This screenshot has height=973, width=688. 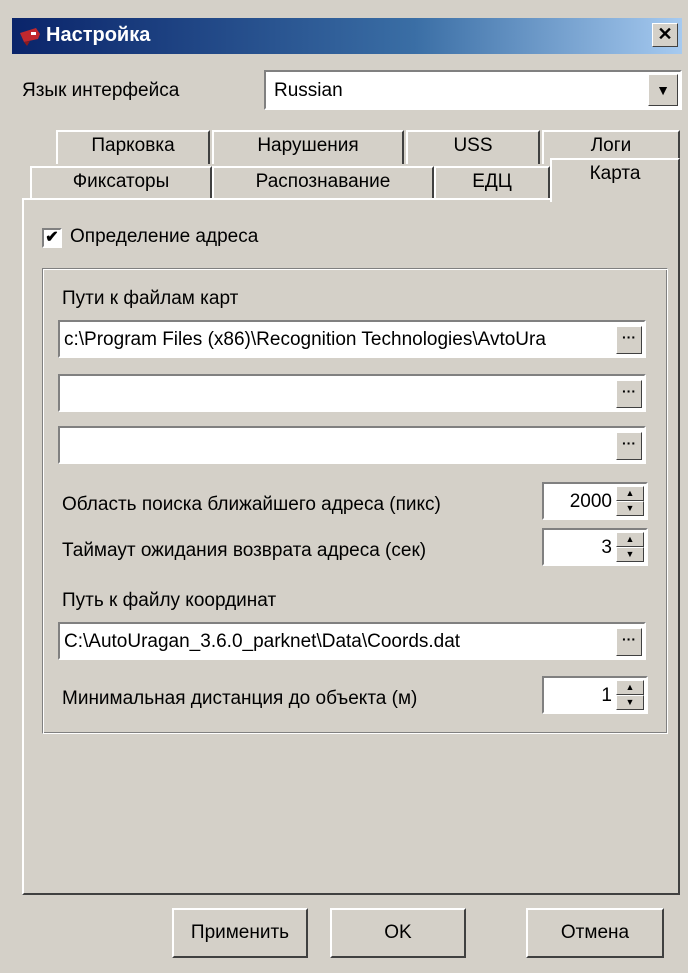 I want to click on tab-label: USS, so click(x=473, y=145).